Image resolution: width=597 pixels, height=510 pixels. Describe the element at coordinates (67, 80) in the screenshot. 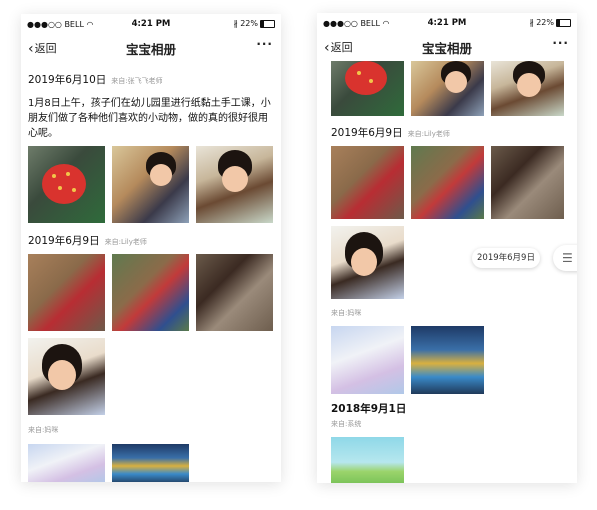

I see `album-date: 2019年6月10日` at that location.